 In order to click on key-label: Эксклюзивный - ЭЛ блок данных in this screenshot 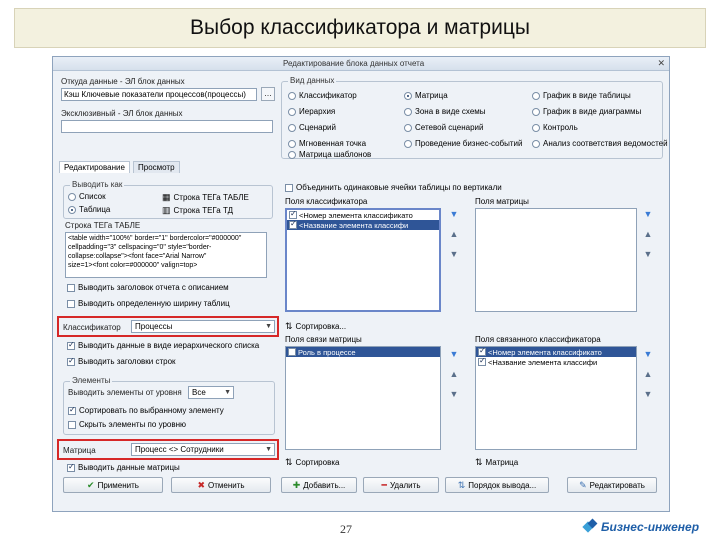, I will do `click(122, 113)`.